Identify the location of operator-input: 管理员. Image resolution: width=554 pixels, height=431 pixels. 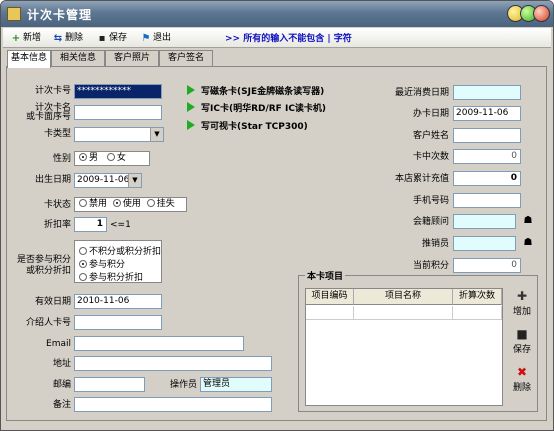
(236, 384).